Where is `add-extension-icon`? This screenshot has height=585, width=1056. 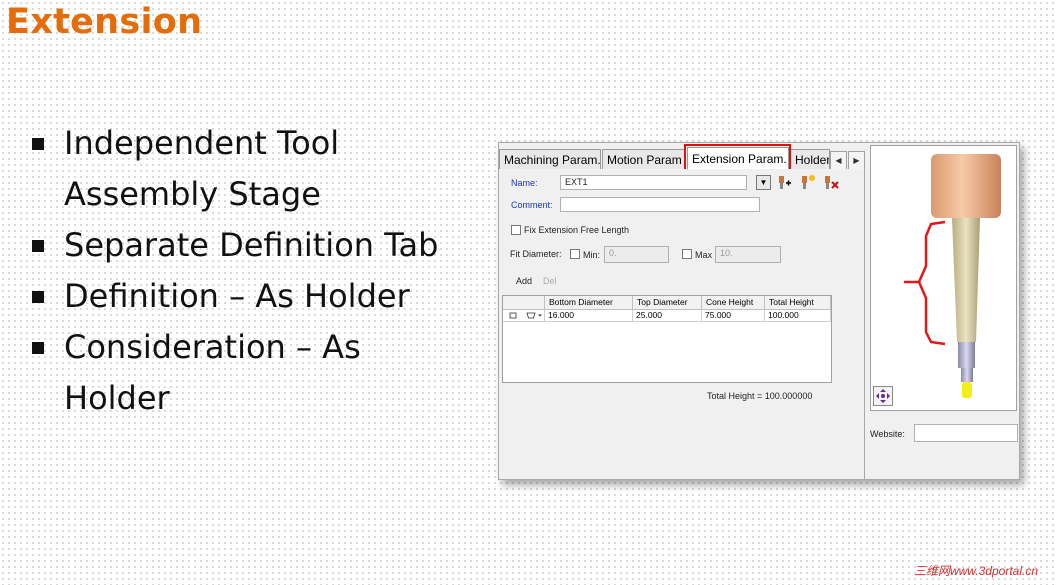
add-extension-icon is located at coordinates (785, 183).